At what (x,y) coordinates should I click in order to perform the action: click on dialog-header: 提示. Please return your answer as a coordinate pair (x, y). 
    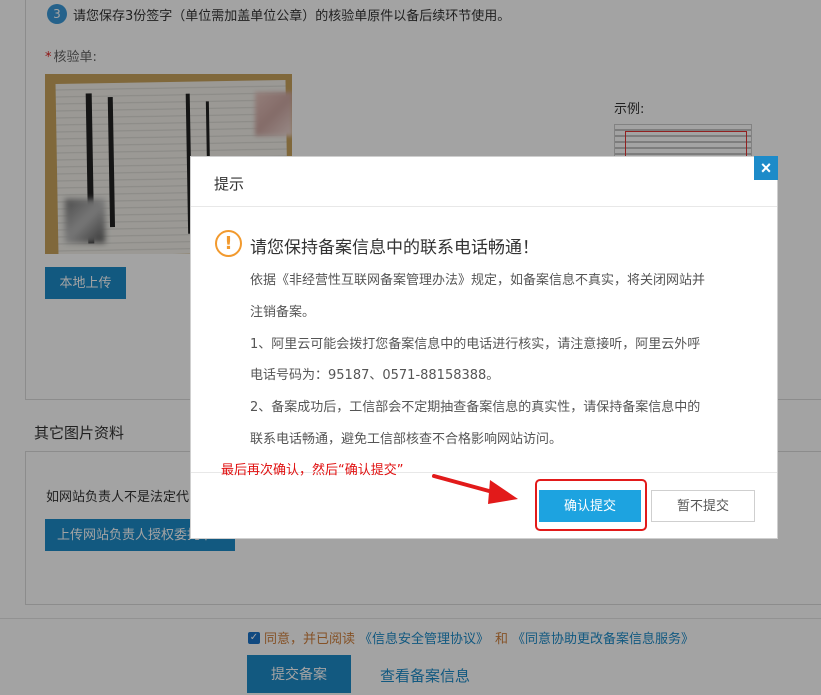
    Looking at the image, I should click on (484, 182).